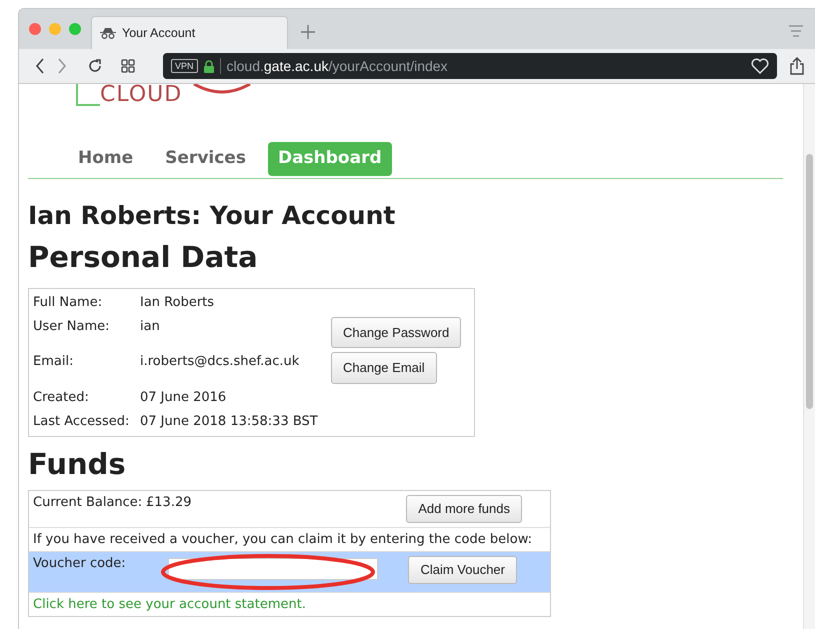 This screenshot has width=815, height=629. What do you see at coordinates (229, 421) in the screenshot?
I see `field-value: 07 June 2018 13:58:33 BST` at bounding box center [229, 421].